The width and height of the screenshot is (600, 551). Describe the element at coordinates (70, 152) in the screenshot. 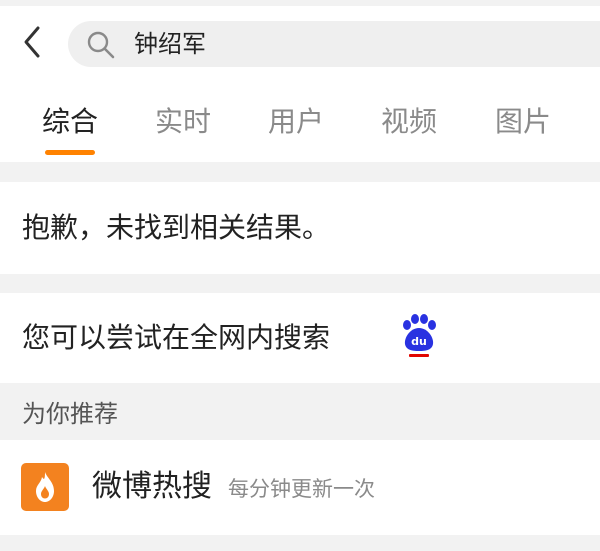

I see `active-tab-indicator` at that location.